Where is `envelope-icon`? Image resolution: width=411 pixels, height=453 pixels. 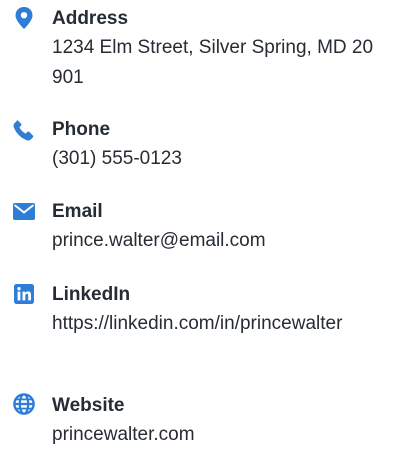
envelope-icon is located at coordinates (24, 211).